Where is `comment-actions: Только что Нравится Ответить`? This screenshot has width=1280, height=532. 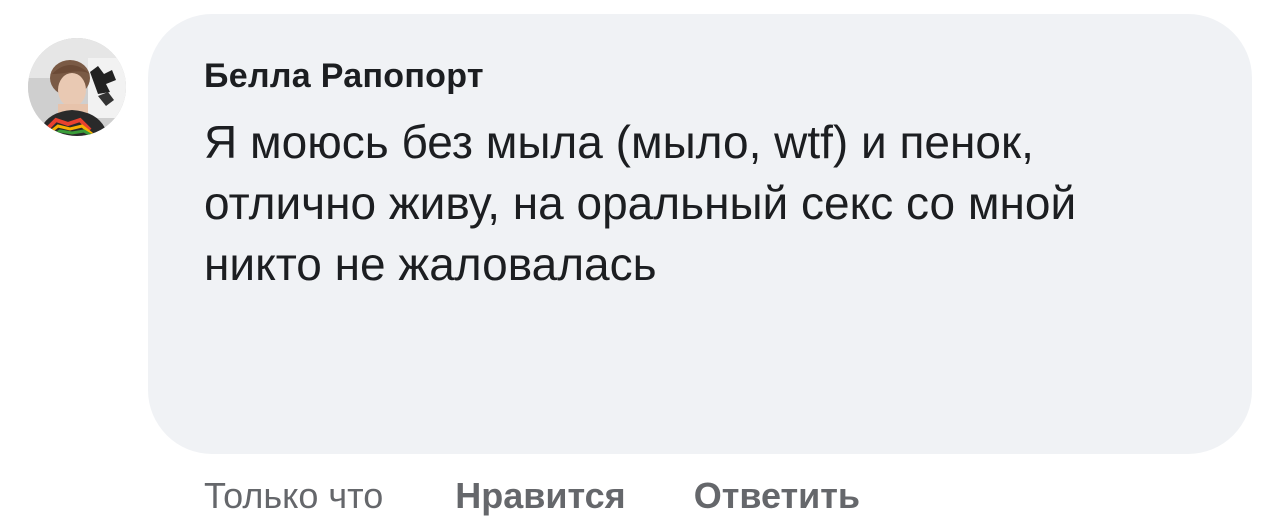
comment-actions: Только что Нравится Ответить is located at coordinates (566, 496).